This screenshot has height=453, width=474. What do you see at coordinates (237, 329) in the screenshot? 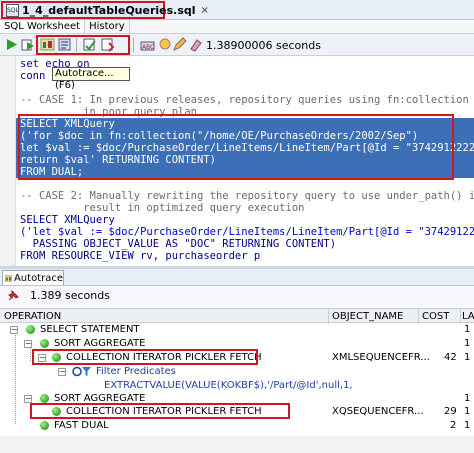
I see `table-row: − SELECT STATEMENT 1` at bounding box center [237, 329].